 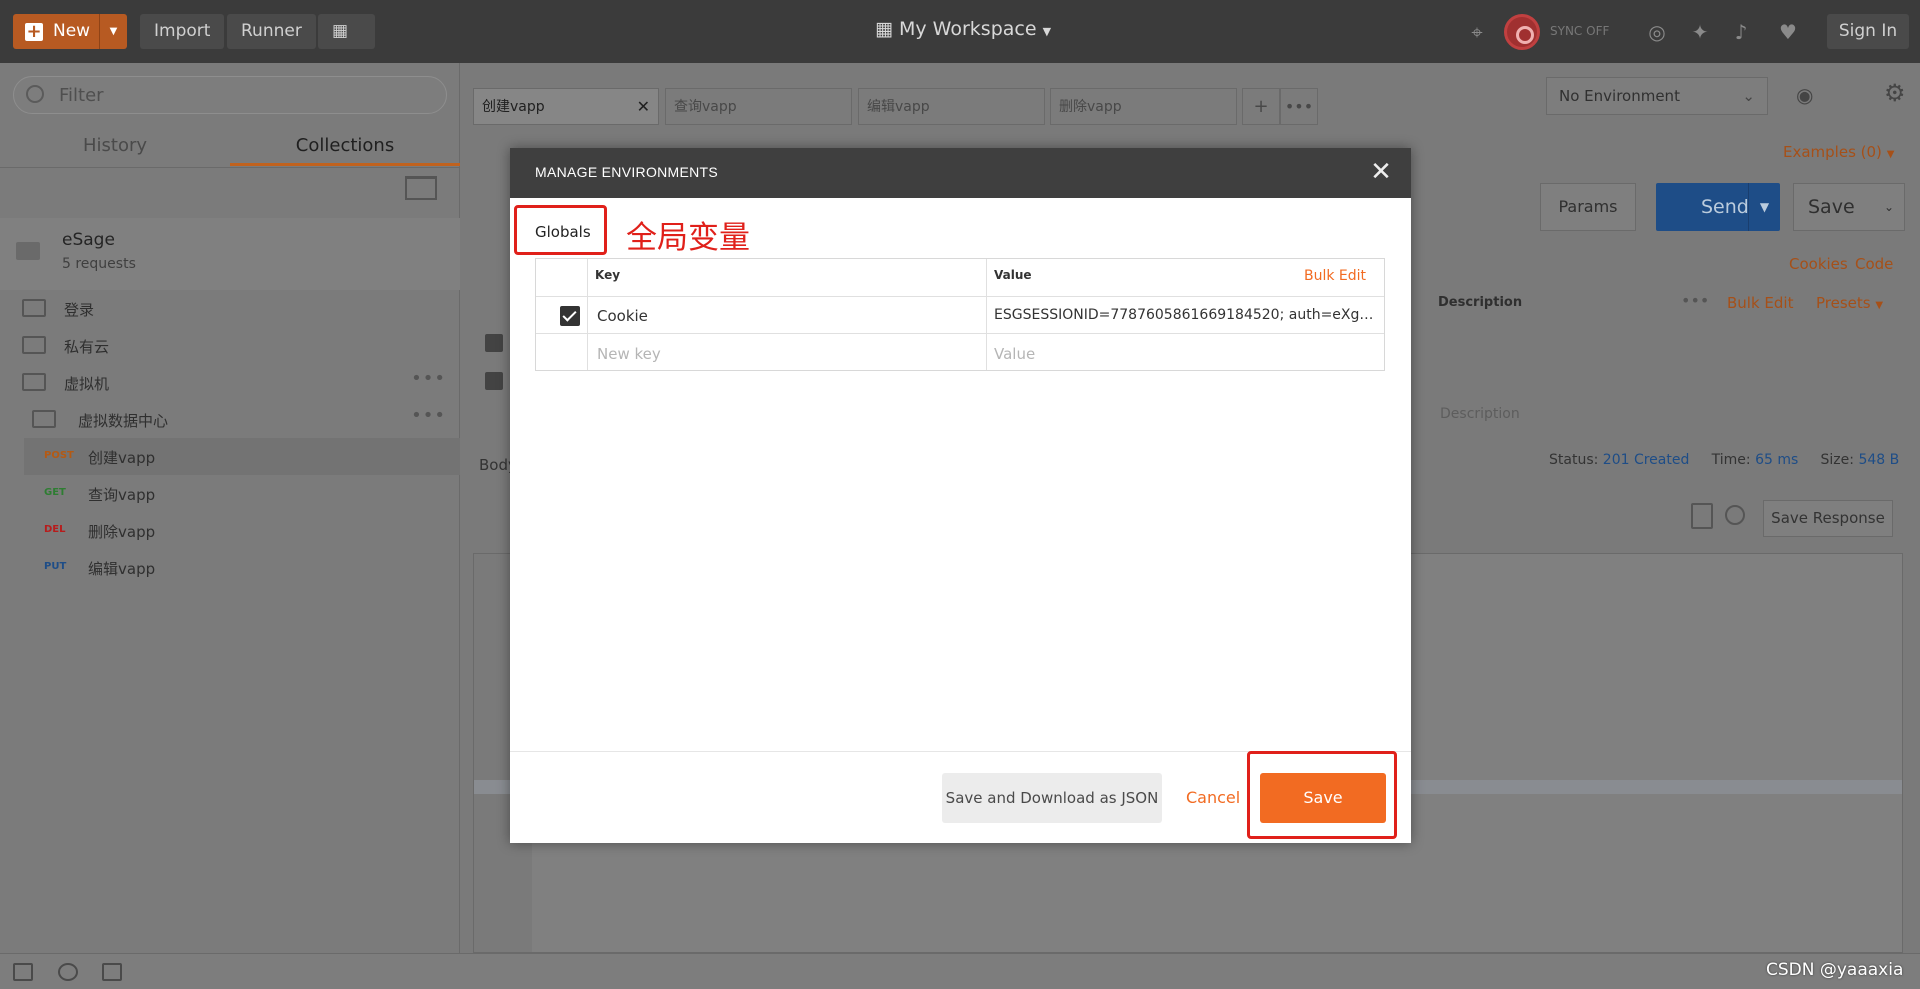 What do you see at coordinates (622, 316) in the screenshot?
I see `variable-key: Cookie` at bounding box center [622, 316].